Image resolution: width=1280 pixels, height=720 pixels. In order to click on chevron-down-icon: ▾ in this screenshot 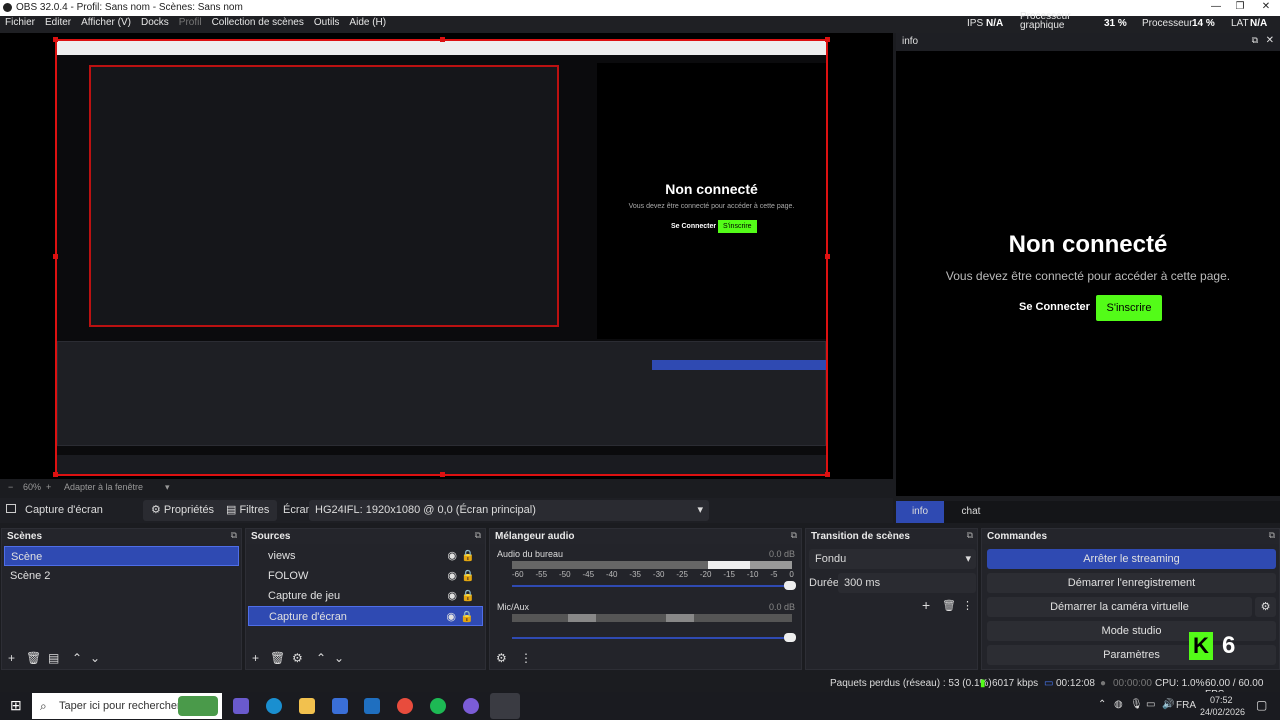, I will do `click(167, 487)`.